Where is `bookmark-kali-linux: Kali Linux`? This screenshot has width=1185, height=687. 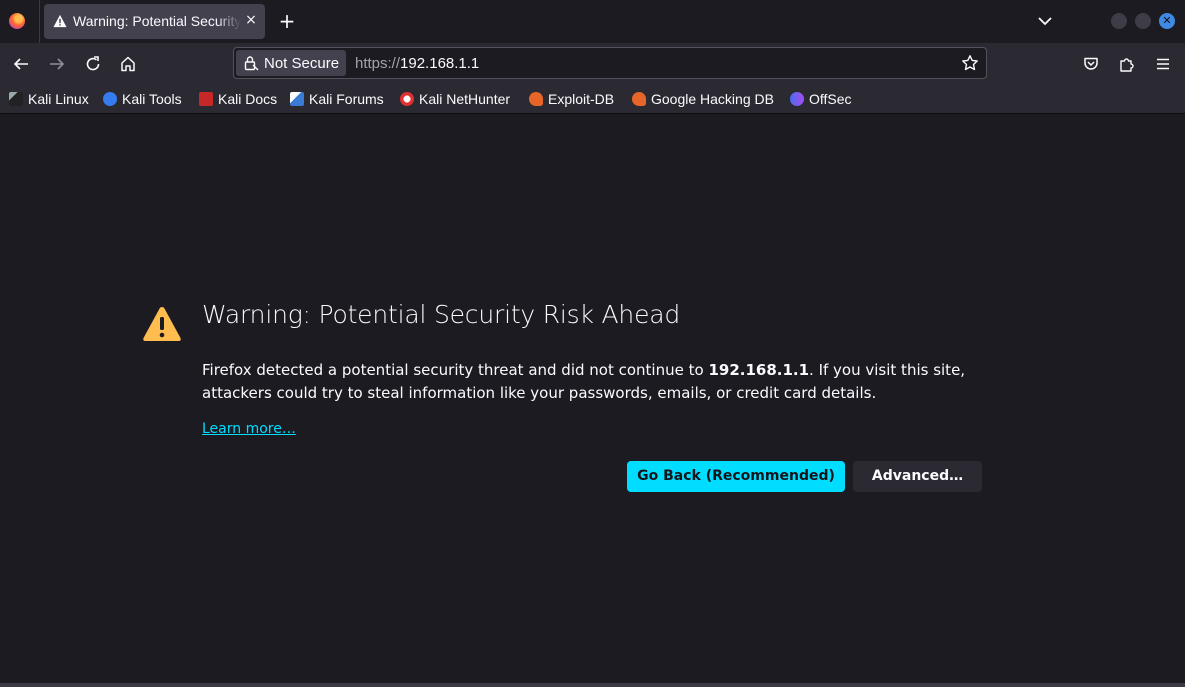
bookmark-kali-linux: Kali Linux is located at coordinates (49, 99).